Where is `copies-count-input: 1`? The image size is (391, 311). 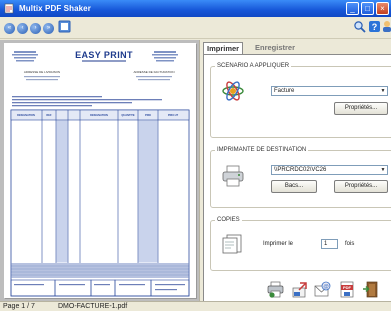
copies-count-input: 1 is located at coordinates (329, 244).